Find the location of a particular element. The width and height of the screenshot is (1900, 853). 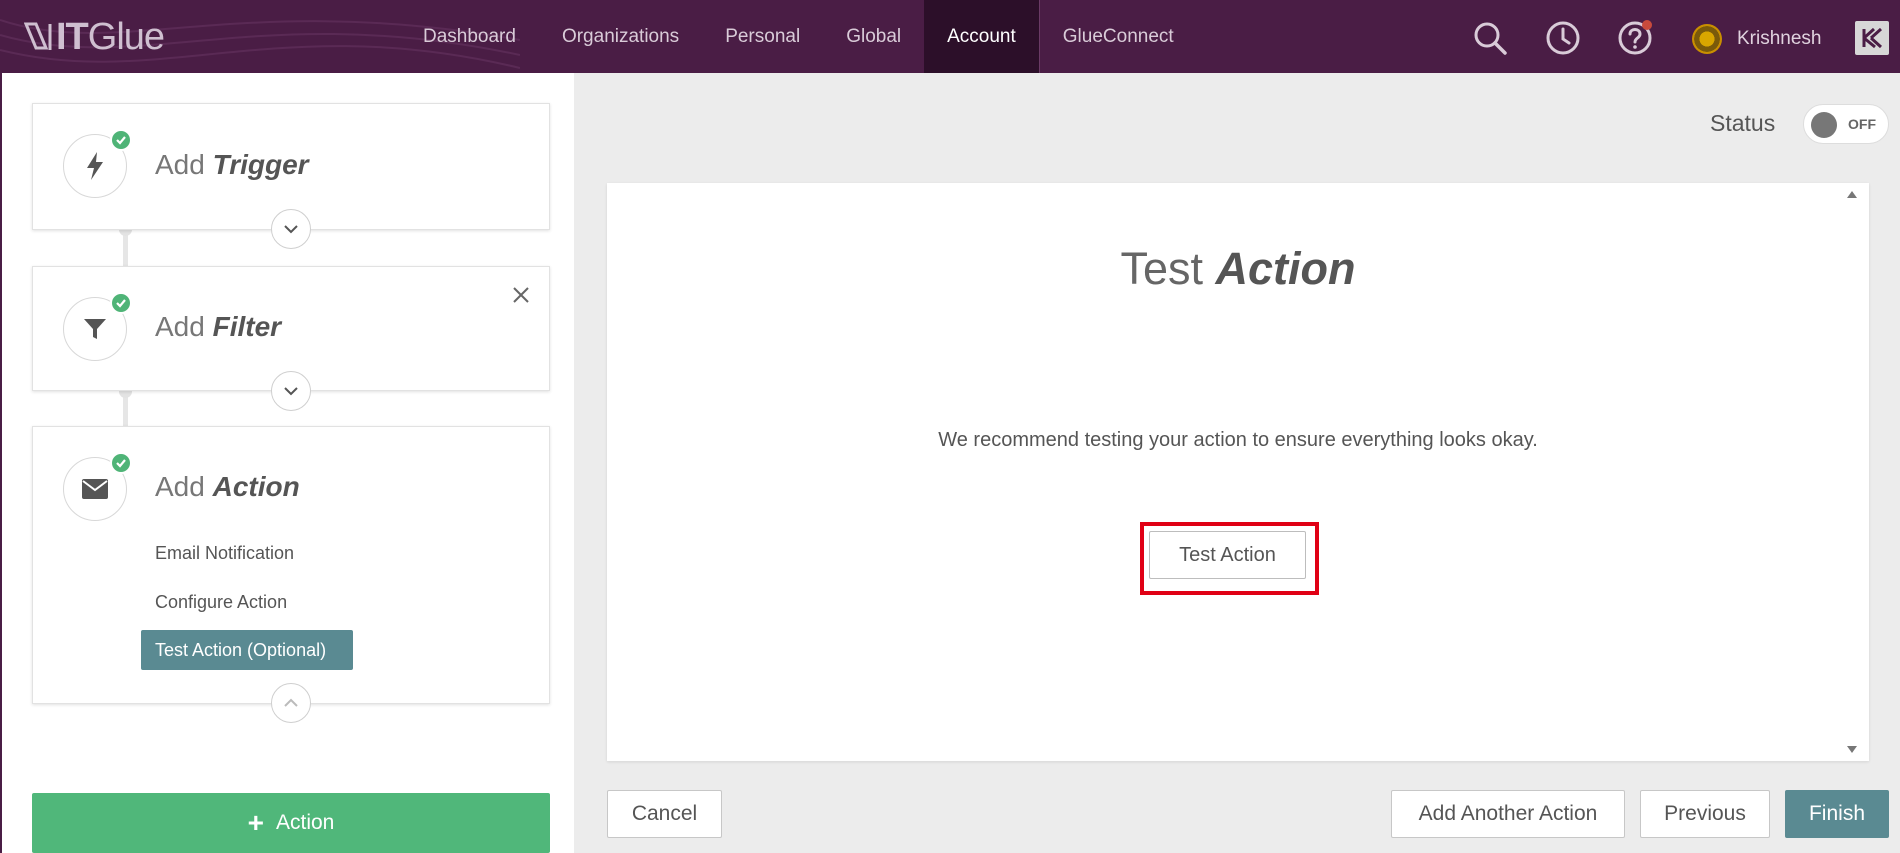

cancel-button: Cancel is located at coordinates (664, 814).